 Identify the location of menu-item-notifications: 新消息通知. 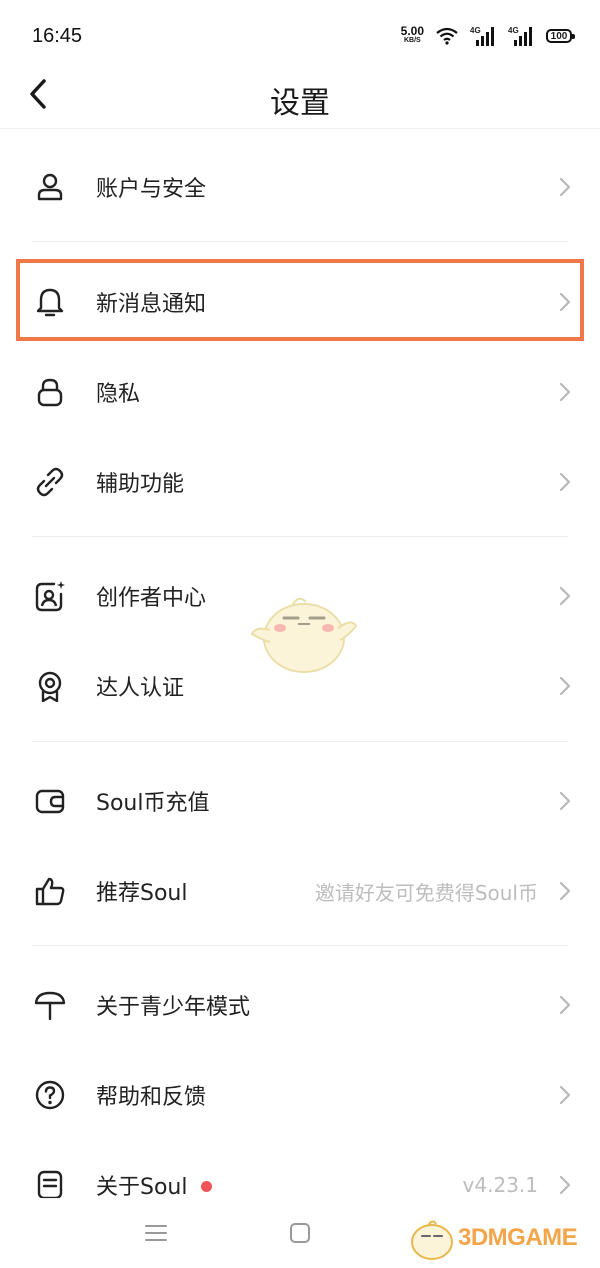
(300, 302).